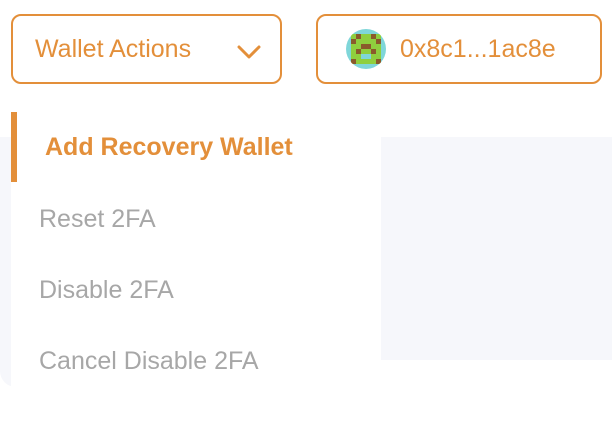  Describe the element at coordinates (196, 219) in the screenshot. I see `menu-item-reset-2fa: Reset 2FA` at that location.